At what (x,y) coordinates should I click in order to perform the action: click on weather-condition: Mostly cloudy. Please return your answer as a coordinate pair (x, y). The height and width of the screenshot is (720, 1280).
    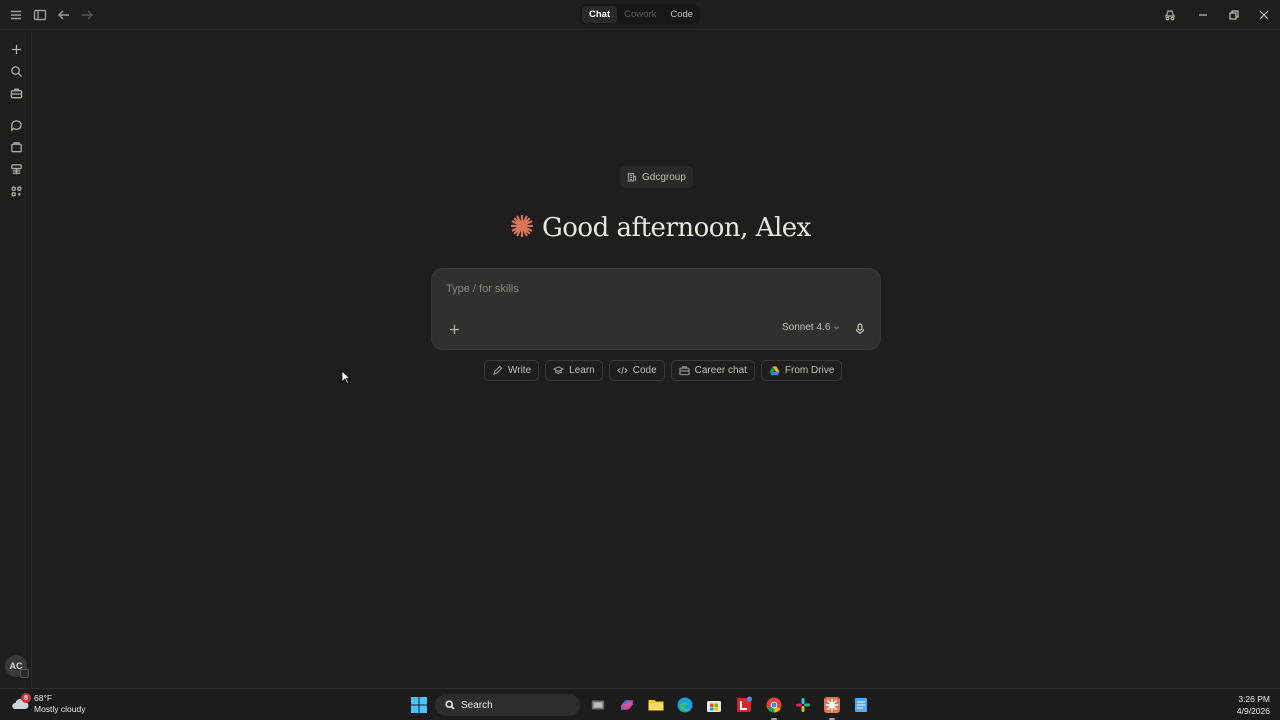
    Looking at the image, I should click on (60, 709).